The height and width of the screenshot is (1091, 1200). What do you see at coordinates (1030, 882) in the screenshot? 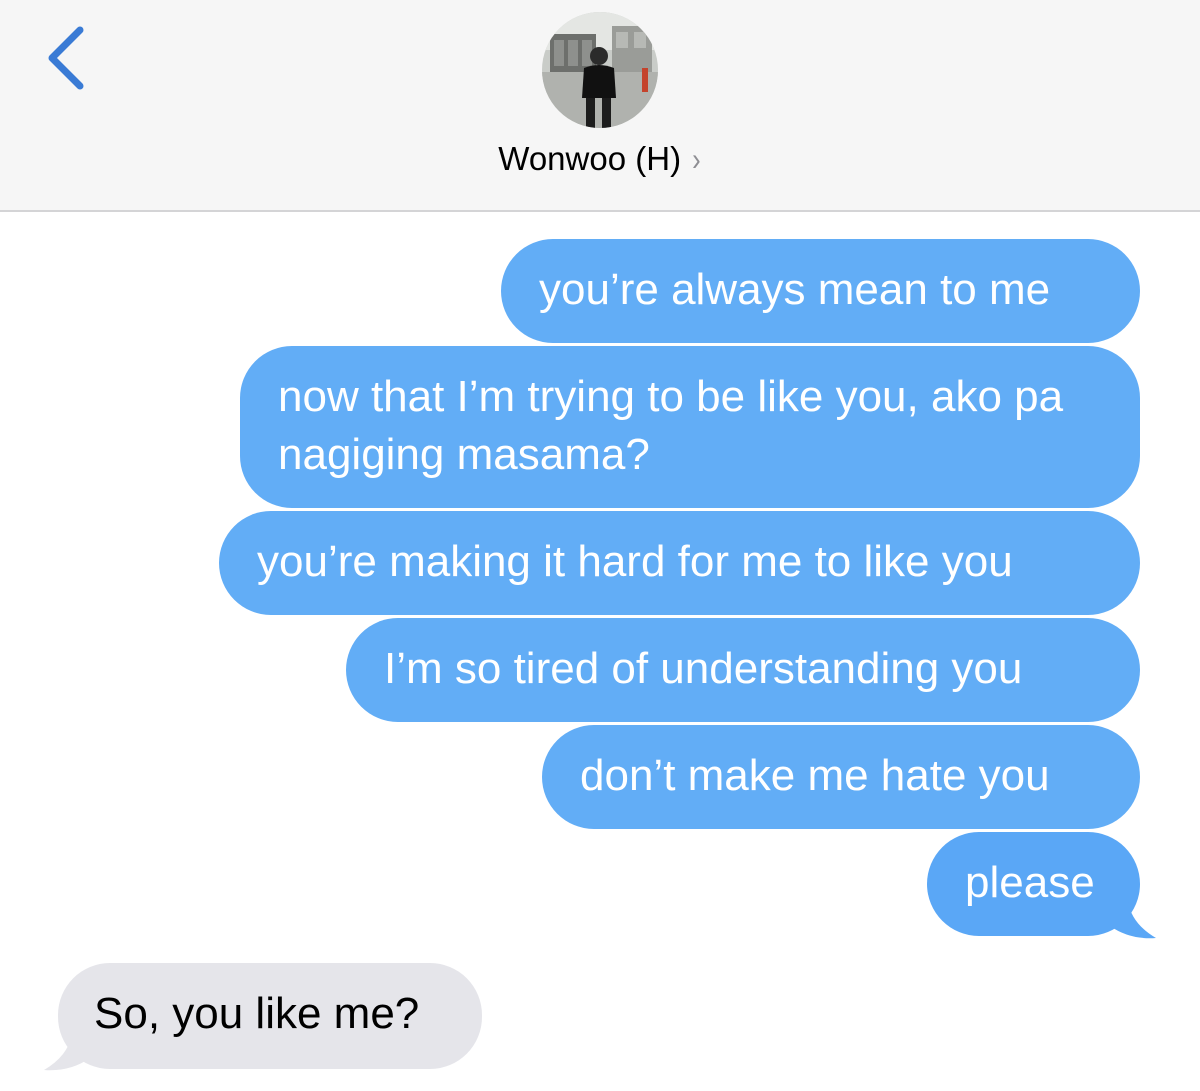
I see `message-text: please` at bounding box center [1030, 882].